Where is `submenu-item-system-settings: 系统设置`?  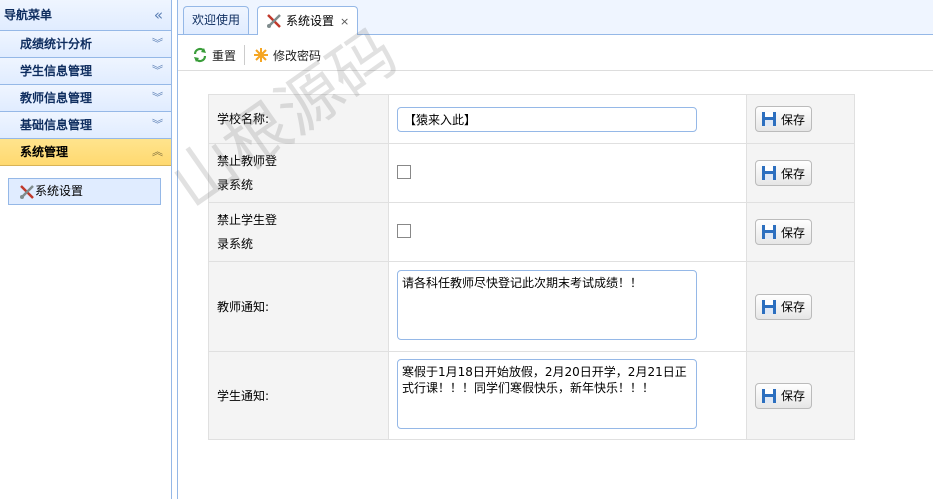 submenu-item-system-settings: 系统设置 is located at coordinates (84, 191).